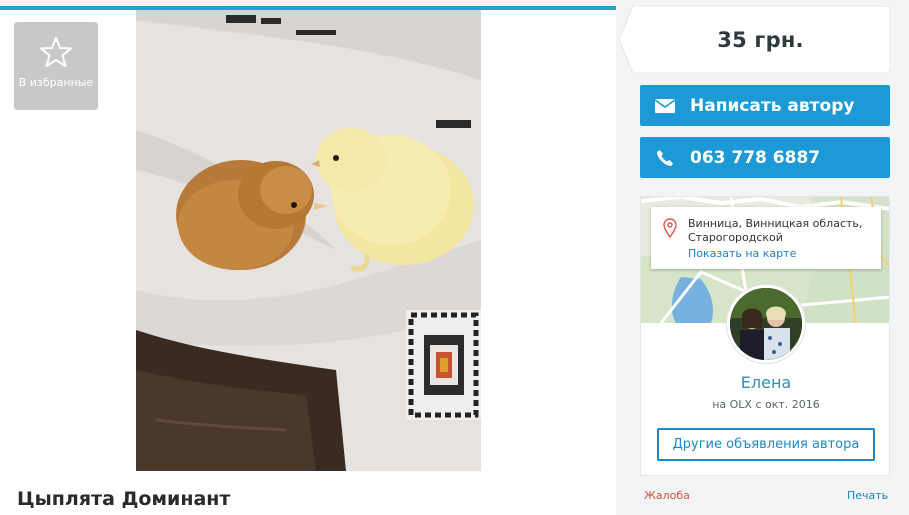 Image resolution: width=909 pixels, height=515 pixels. Describe the element at coordinates (760, 39) in the screenshot. I see `price-value: 35 грн.` at that location.